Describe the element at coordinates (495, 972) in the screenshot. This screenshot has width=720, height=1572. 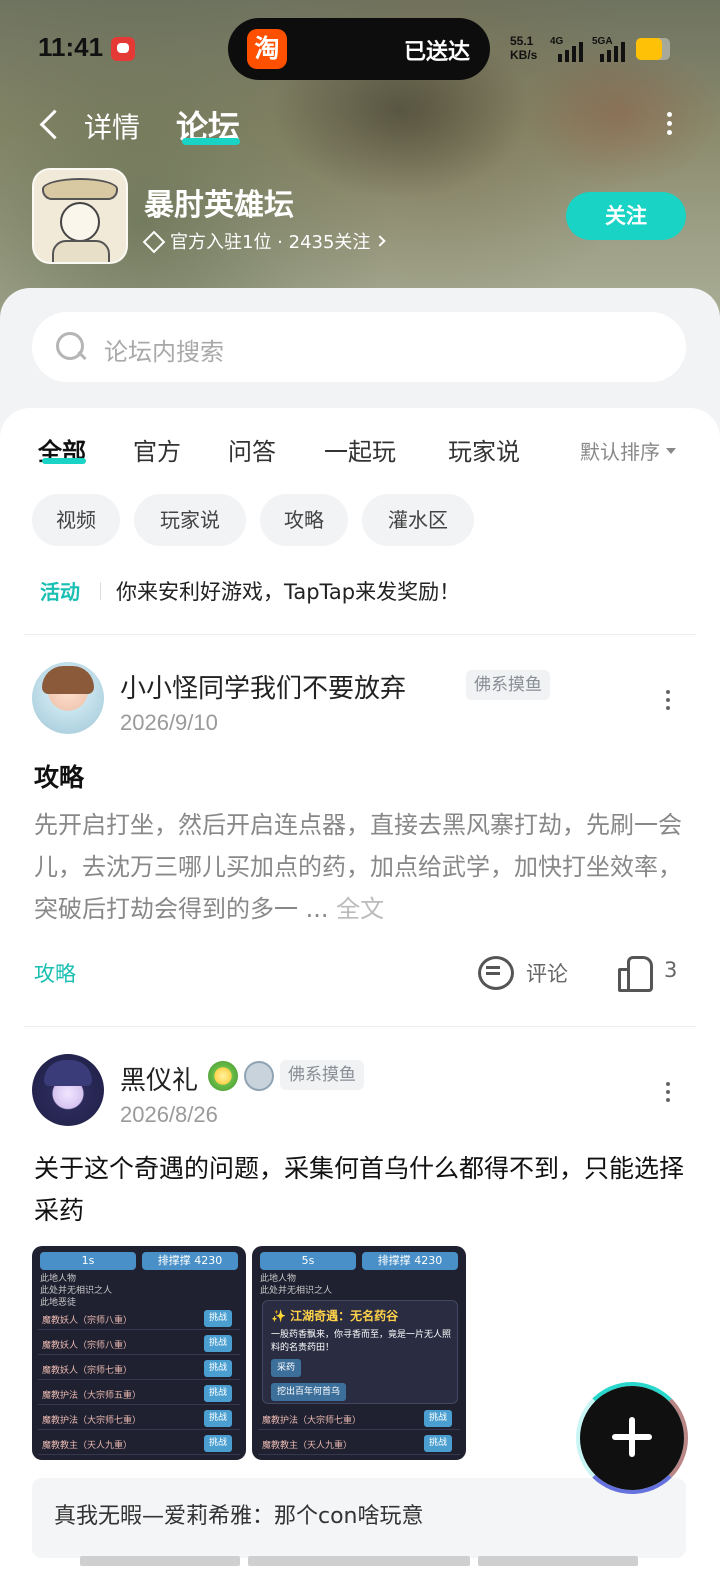
I see `comment-icon` at that location.